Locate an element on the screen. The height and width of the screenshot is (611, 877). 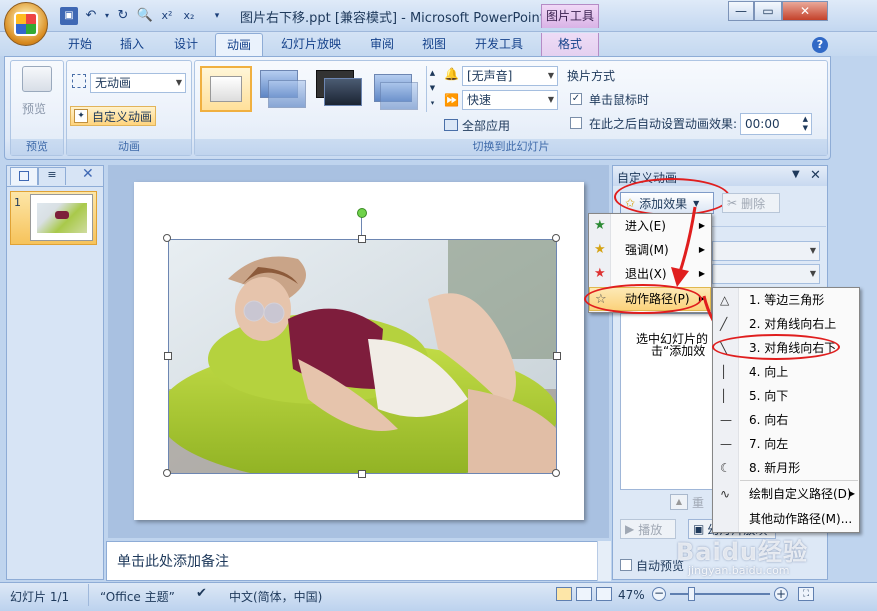
zoom-in-icon: + is located at coordinates (781, 594).